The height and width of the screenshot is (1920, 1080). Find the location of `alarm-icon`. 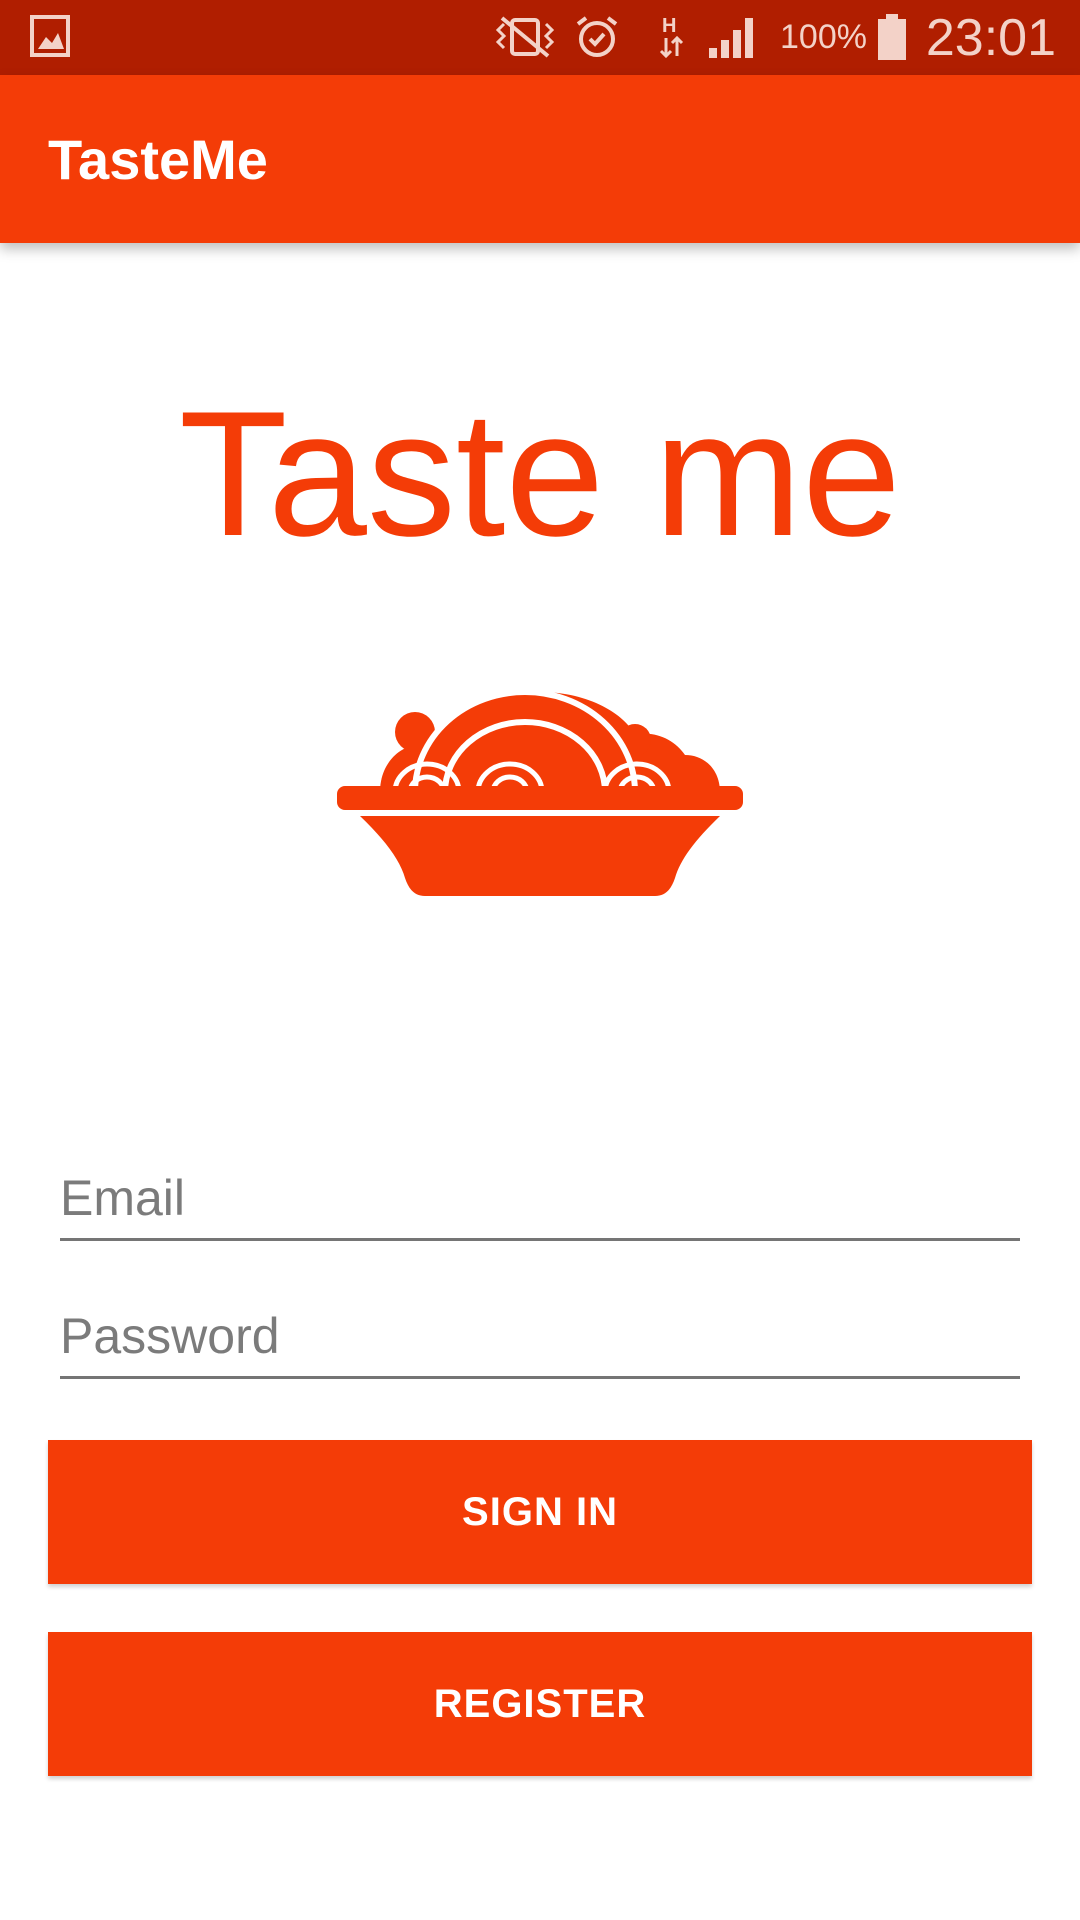

alarm-icon is located at coordinates (597, 36).